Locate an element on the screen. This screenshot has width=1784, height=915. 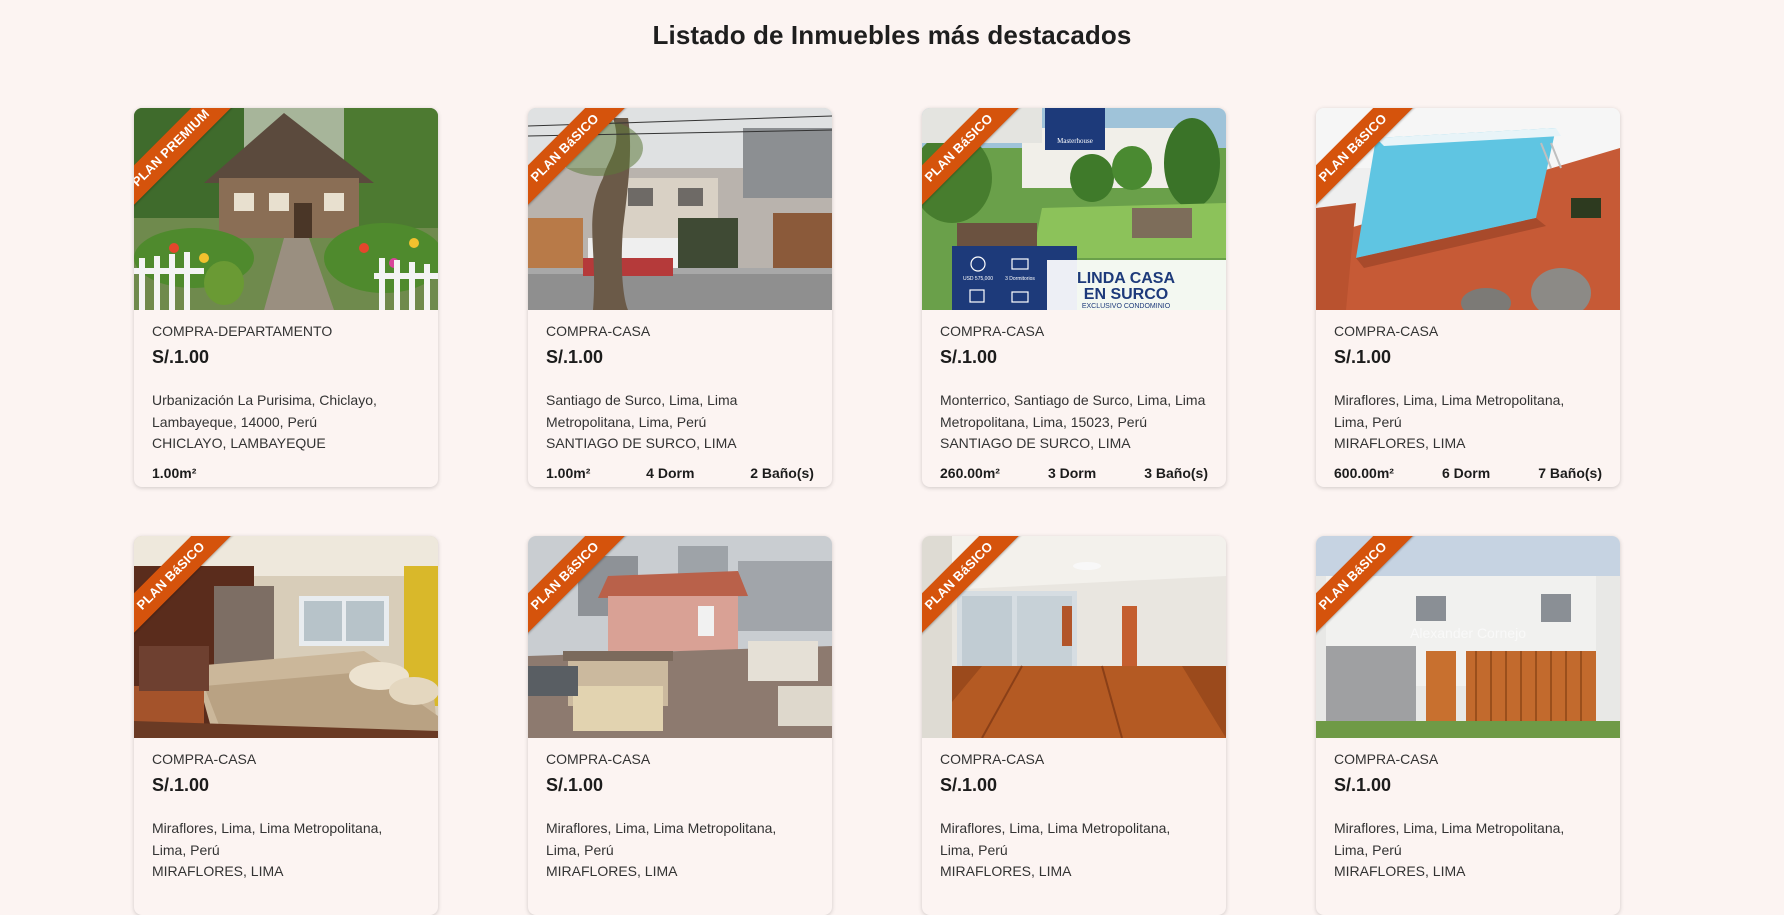
page-title: Listado de Inmuebles más destacados is located at coordinates (892, 35).